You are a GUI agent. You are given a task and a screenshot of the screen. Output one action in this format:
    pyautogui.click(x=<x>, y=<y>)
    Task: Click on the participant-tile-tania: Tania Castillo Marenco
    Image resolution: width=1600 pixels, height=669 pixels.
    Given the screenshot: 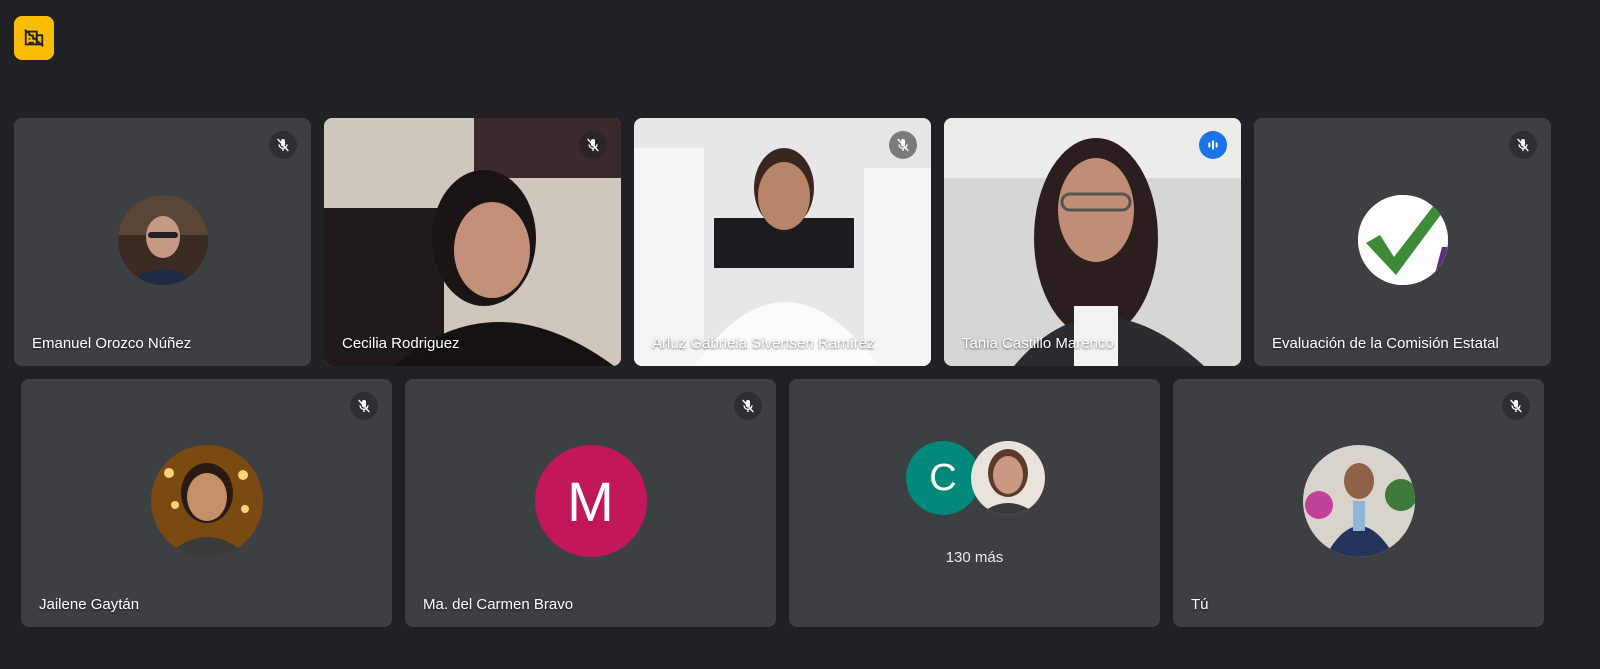 What is the action you would take?
    pyautogui.click(x=1092, y=242)
    